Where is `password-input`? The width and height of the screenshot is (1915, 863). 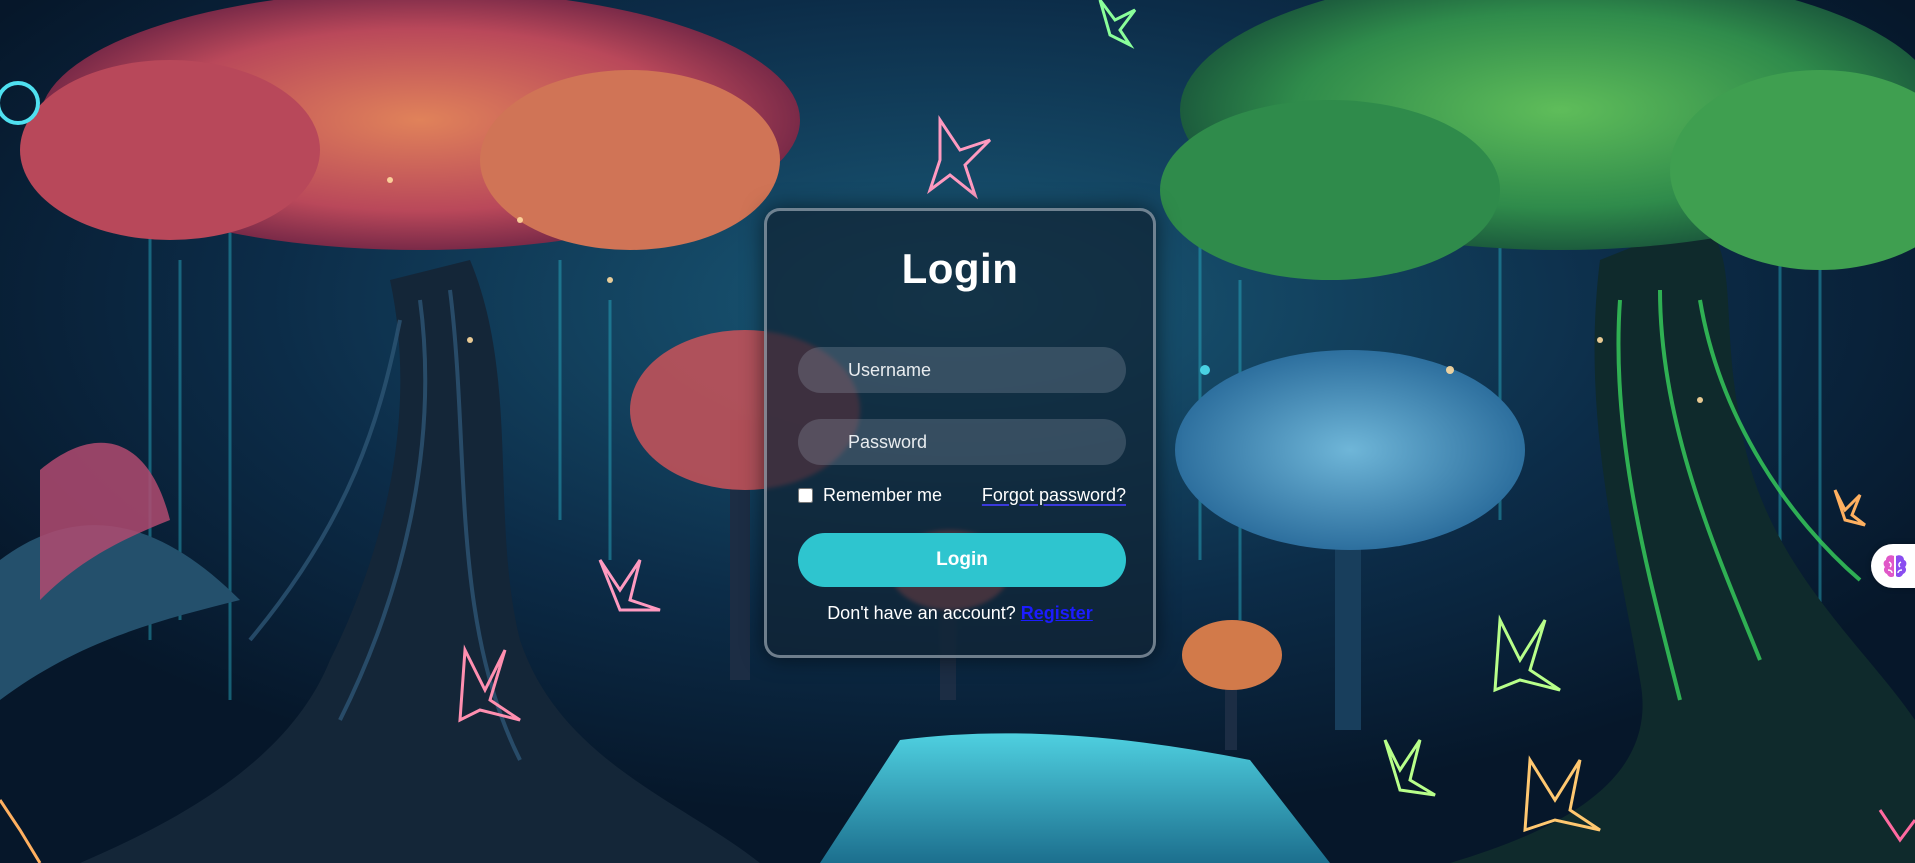
password-input is located at coordinates (962, 442).